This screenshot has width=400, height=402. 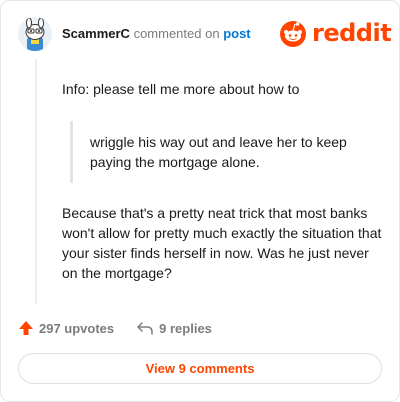 What do you see at coordinates (181, 89) in the screenshot?
I see `comment-intro: Info: please tell me more about how to` at bounding box center [181, 89].